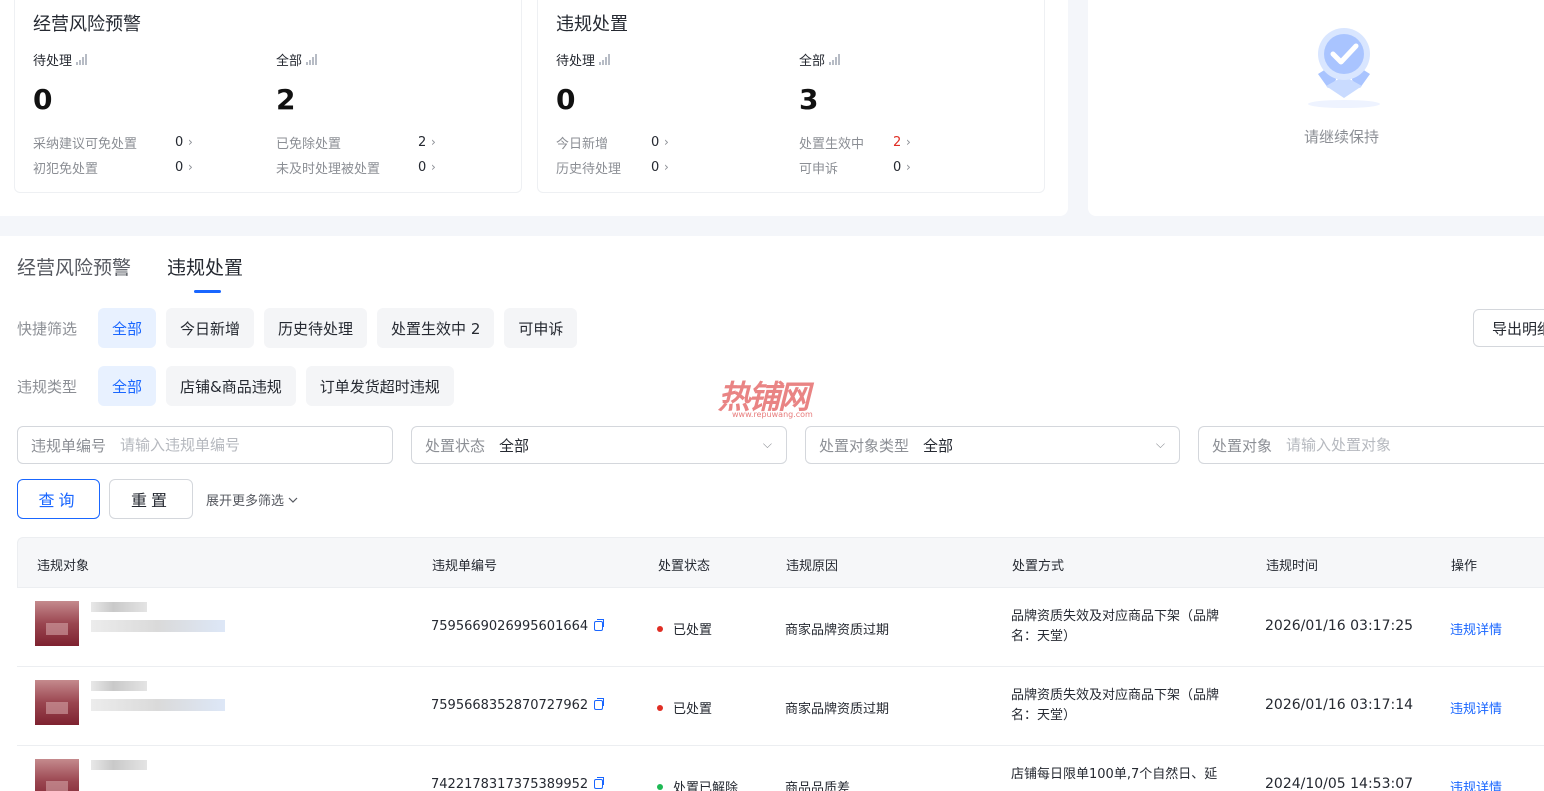 Image resolution: width=1544 pixels, height=791 pixels. What do you see at coordinates (231, 386) in the screenshot?
I see `chip-store-product: 店铺&商品违规` at bounding box center [231, 386].